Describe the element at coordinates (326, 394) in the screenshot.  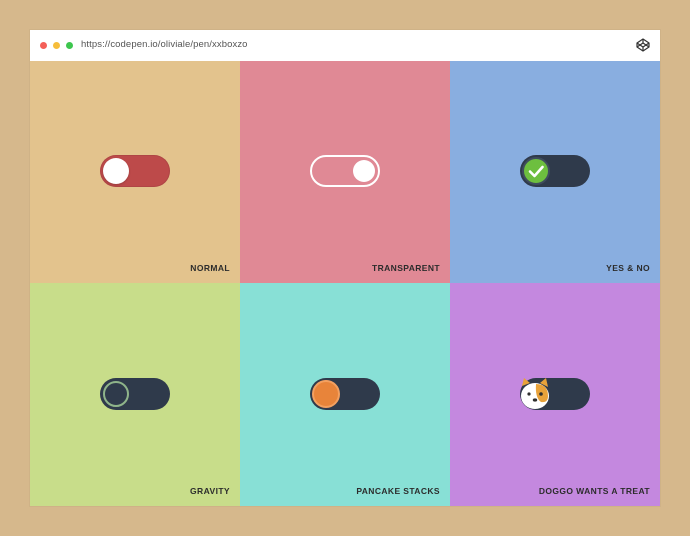
I see `pancake-icon` at that location.